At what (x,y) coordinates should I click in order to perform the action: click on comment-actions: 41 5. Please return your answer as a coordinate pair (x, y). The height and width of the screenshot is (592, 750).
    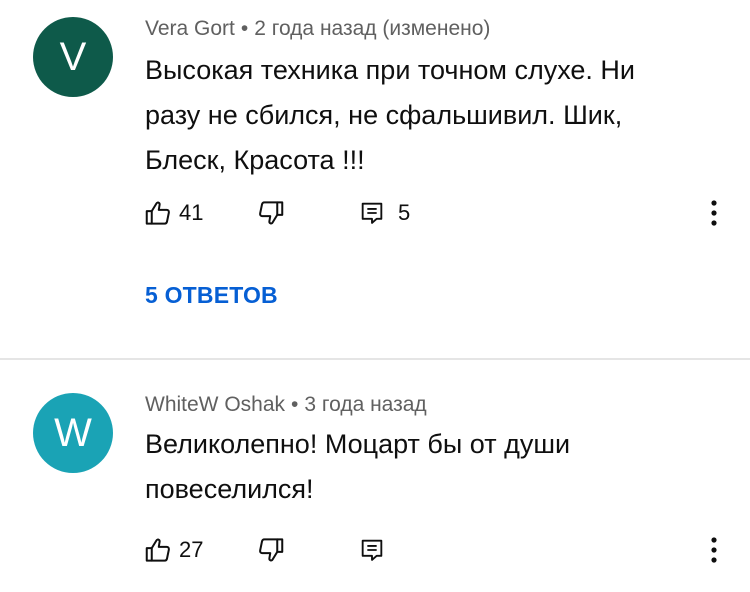
    Looking at the image, I should click on (375, 213).